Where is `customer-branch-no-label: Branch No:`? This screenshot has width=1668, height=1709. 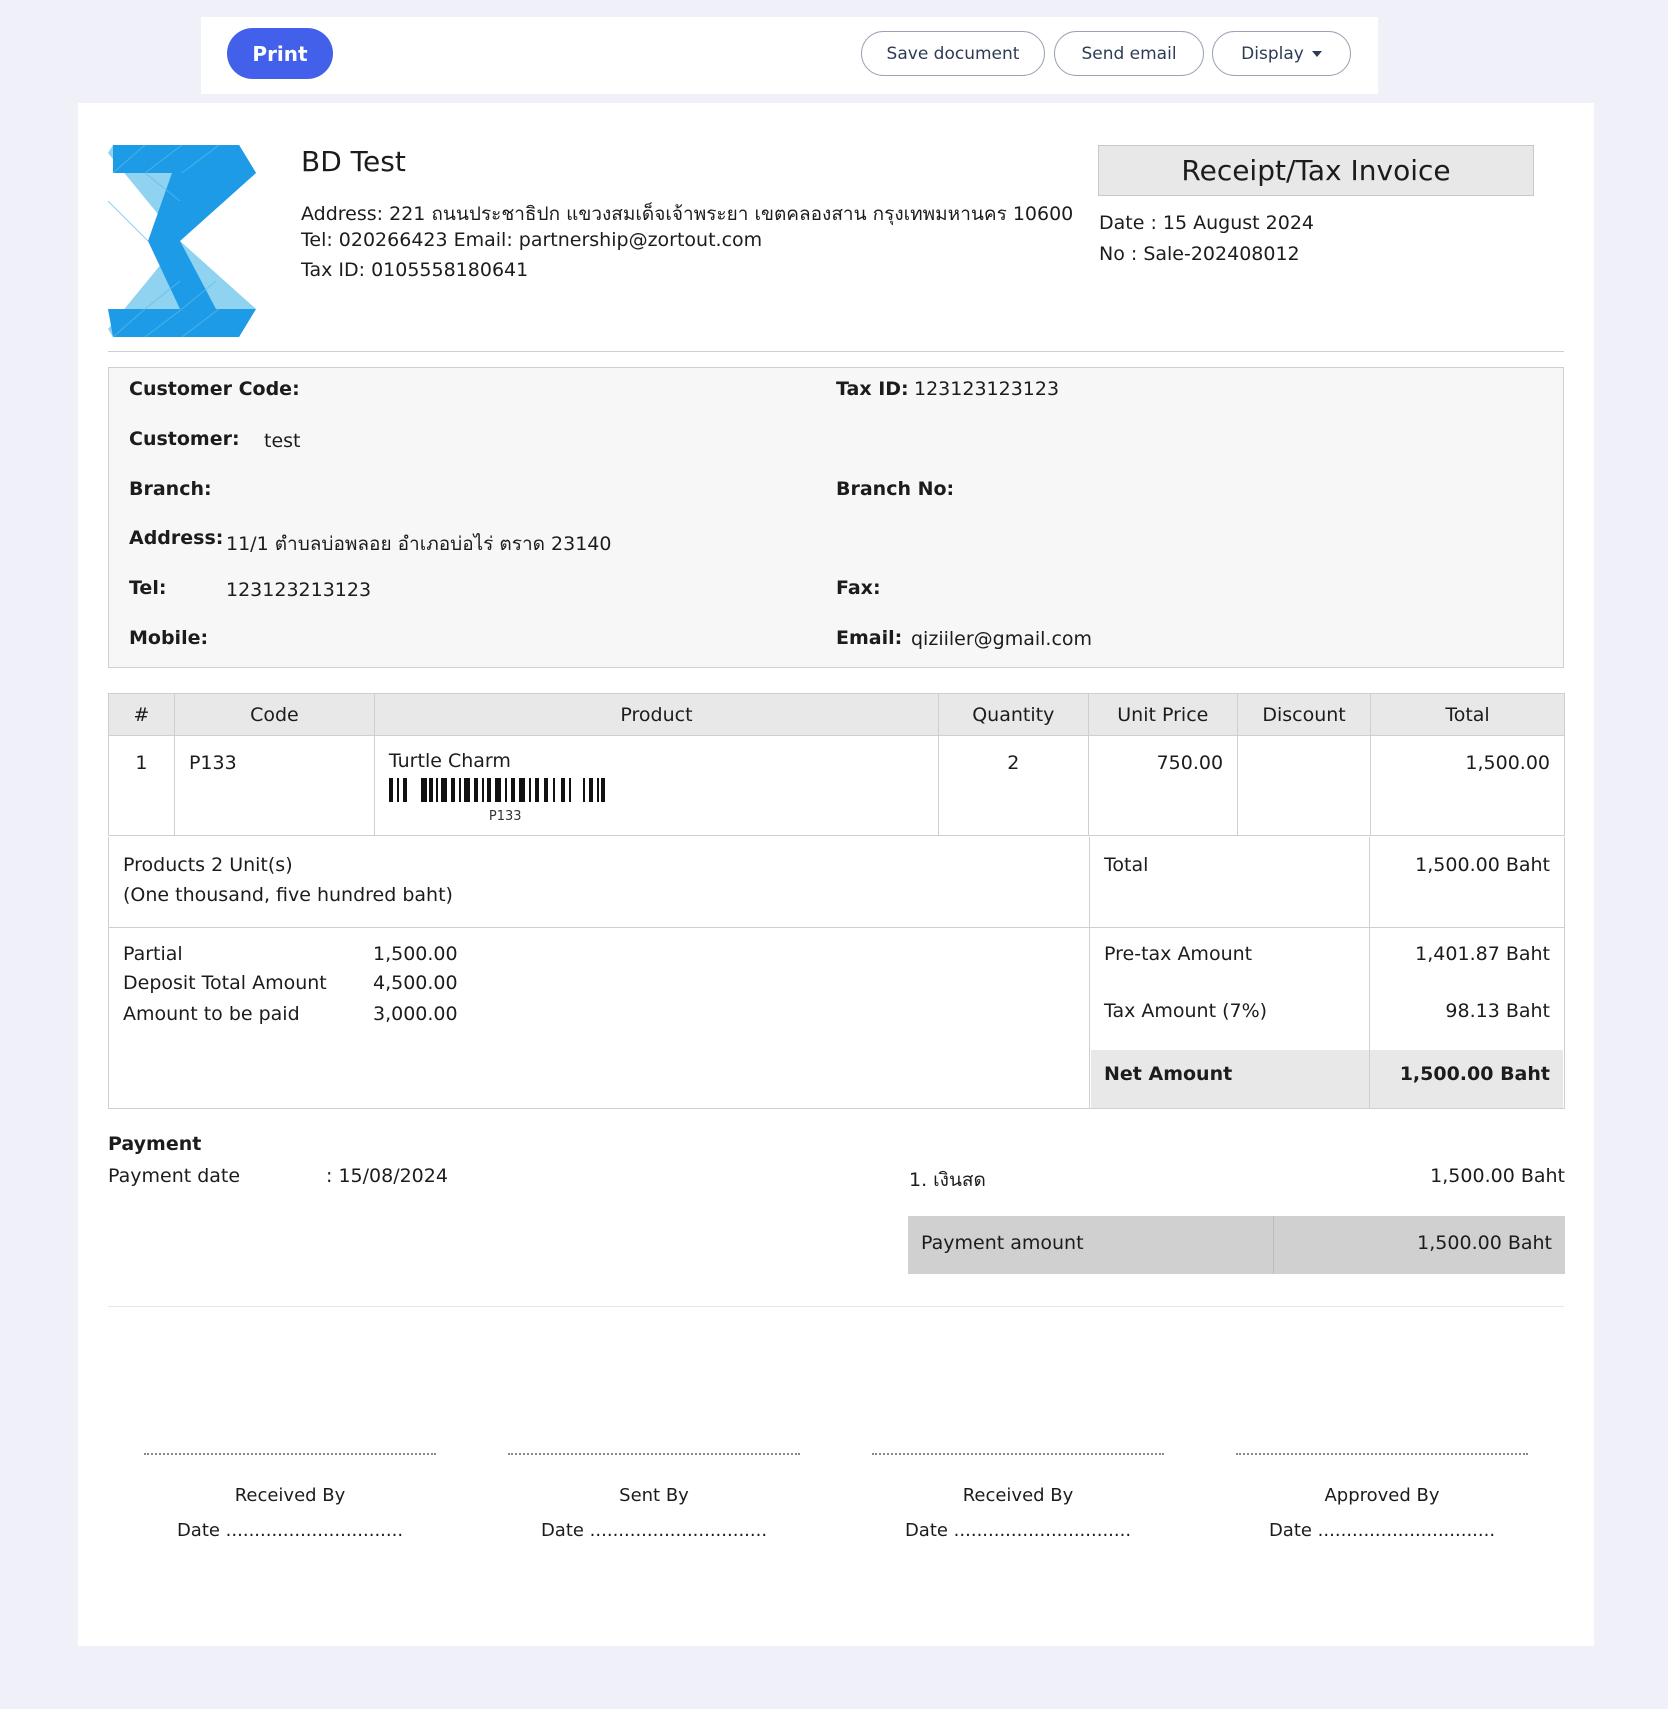 customer-branch-no-label: Branch No: is located at coordinates (895, 489).